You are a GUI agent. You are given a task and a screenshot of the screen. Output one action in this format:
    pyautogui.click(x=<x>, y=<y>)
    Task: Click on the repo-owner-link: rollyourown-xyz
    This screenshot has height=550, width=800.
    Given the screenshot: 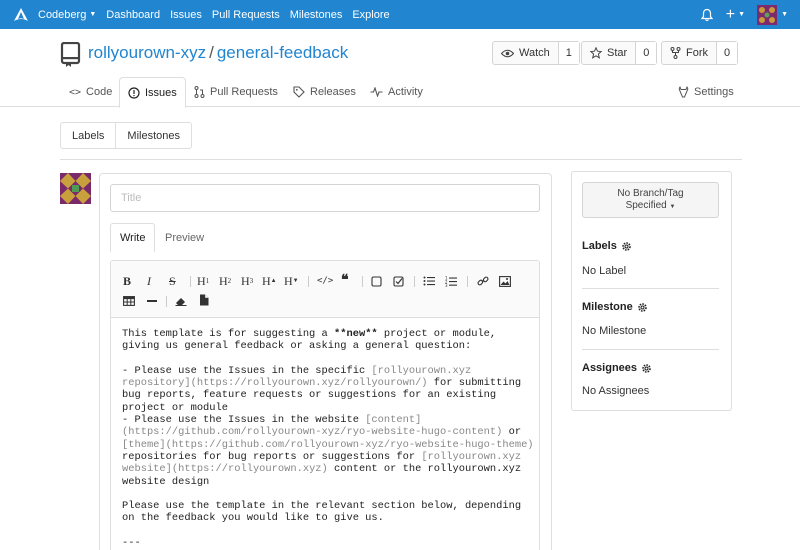 What is the action you would take?
    pyautogui.click(x=147, y=52)
    